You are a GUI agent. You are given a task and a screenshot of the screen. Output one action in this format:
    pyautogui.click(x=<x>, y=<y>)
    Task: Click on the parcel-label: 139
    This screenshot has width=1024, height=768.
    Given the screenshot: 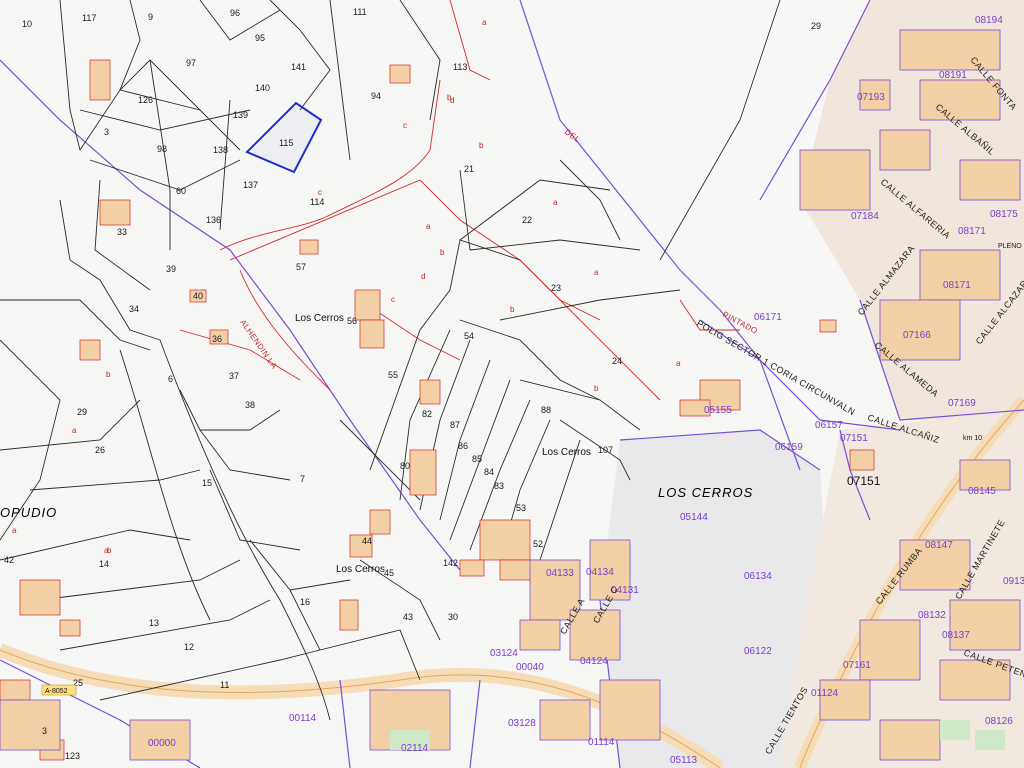 What is the action you would take?
    pyautogui.click(x=240, y=115)
    